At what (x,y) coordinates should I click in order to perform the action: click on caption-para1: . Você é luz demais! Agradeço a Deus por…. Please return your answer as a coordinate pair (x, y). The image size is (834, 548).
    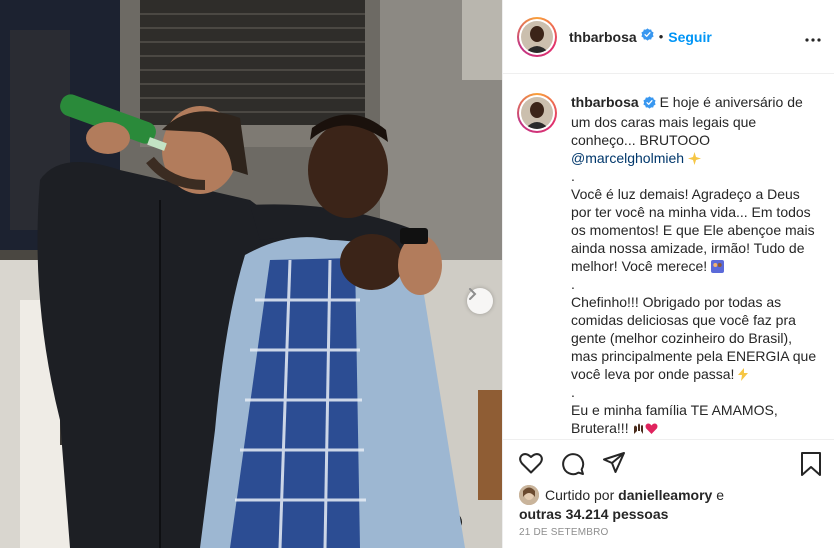
    Looking at the image, I should click on (693, 221).